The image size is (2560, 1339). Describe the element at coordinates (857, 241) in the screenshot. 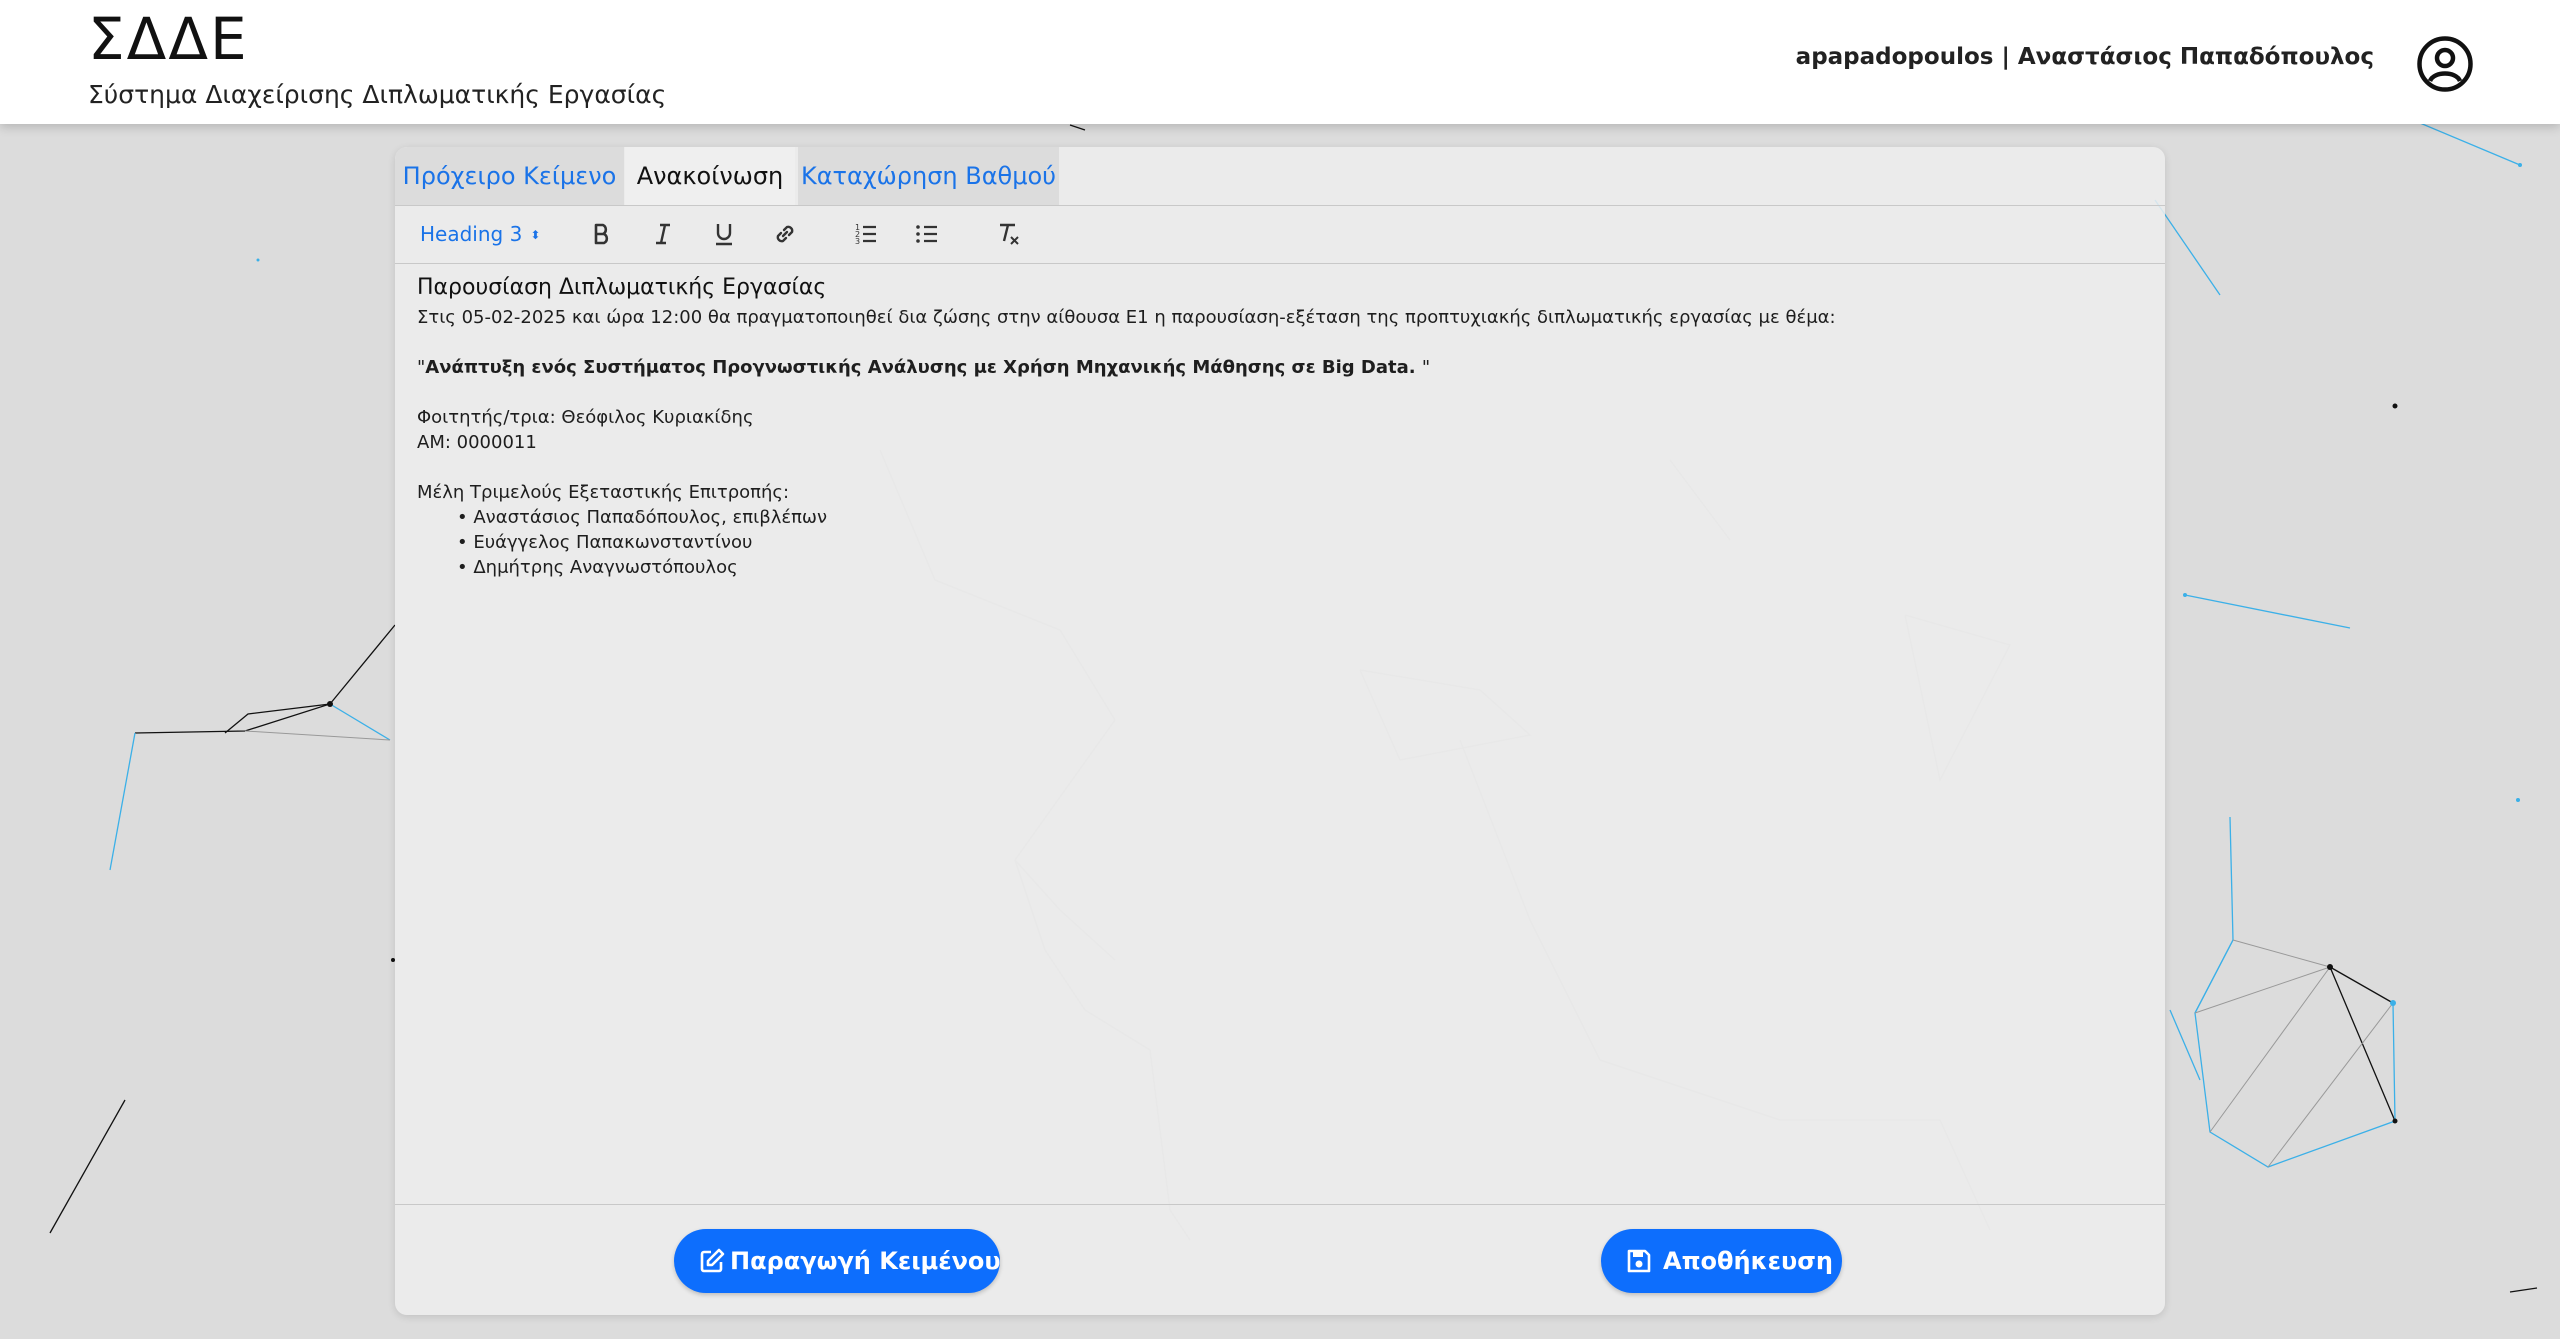

I see `svg-text: 3` at that location.